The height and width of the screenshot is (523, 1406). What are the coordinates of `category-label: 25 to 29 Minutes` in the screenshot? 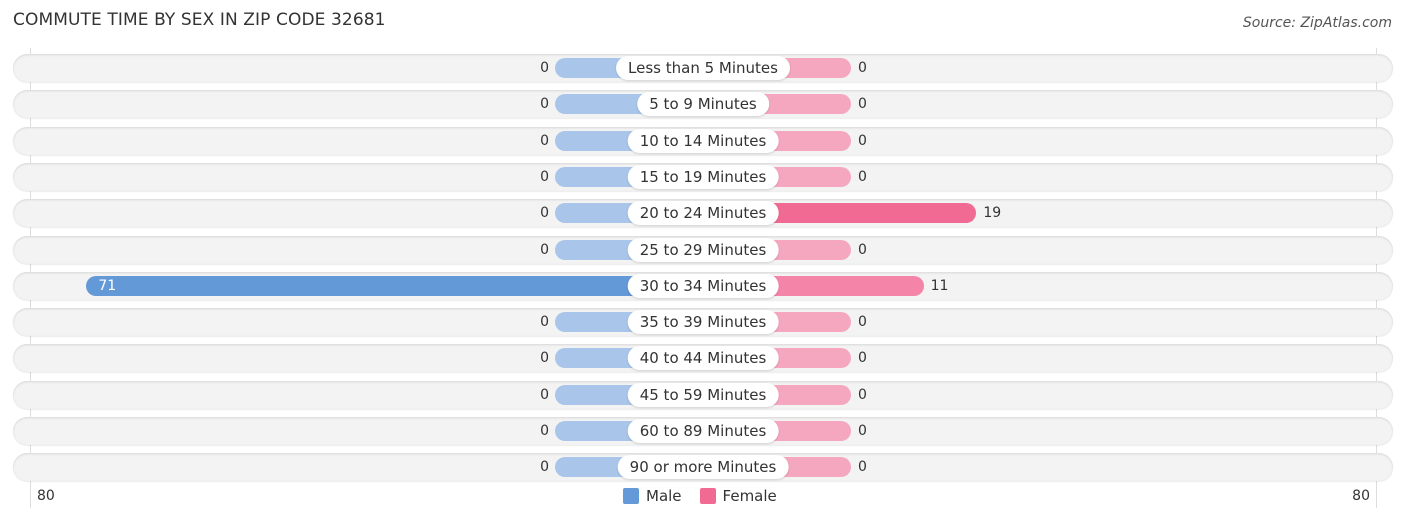 It's located at (703, 249).